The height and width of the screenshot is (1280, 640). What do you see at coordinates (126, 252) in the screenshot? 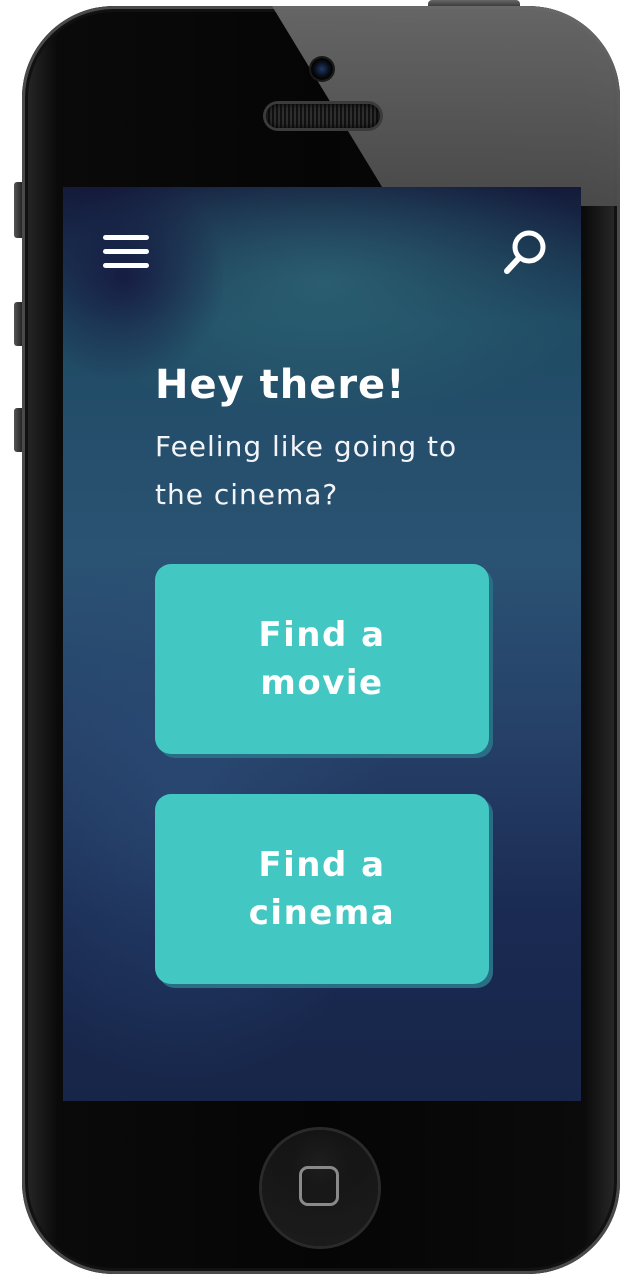
I see `hamburger-menu-icon` at bounding box center [126, 252].